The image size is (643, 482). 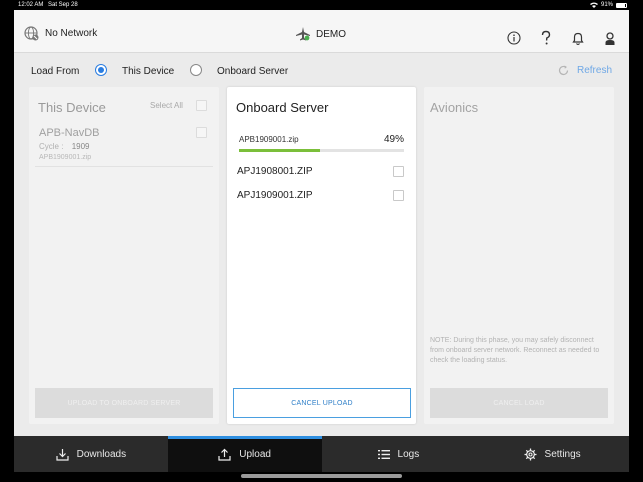 What do you see at coordinates (593, 5) in the screenshot?
I see `wifi-icon` at bounding box center [593, 5].